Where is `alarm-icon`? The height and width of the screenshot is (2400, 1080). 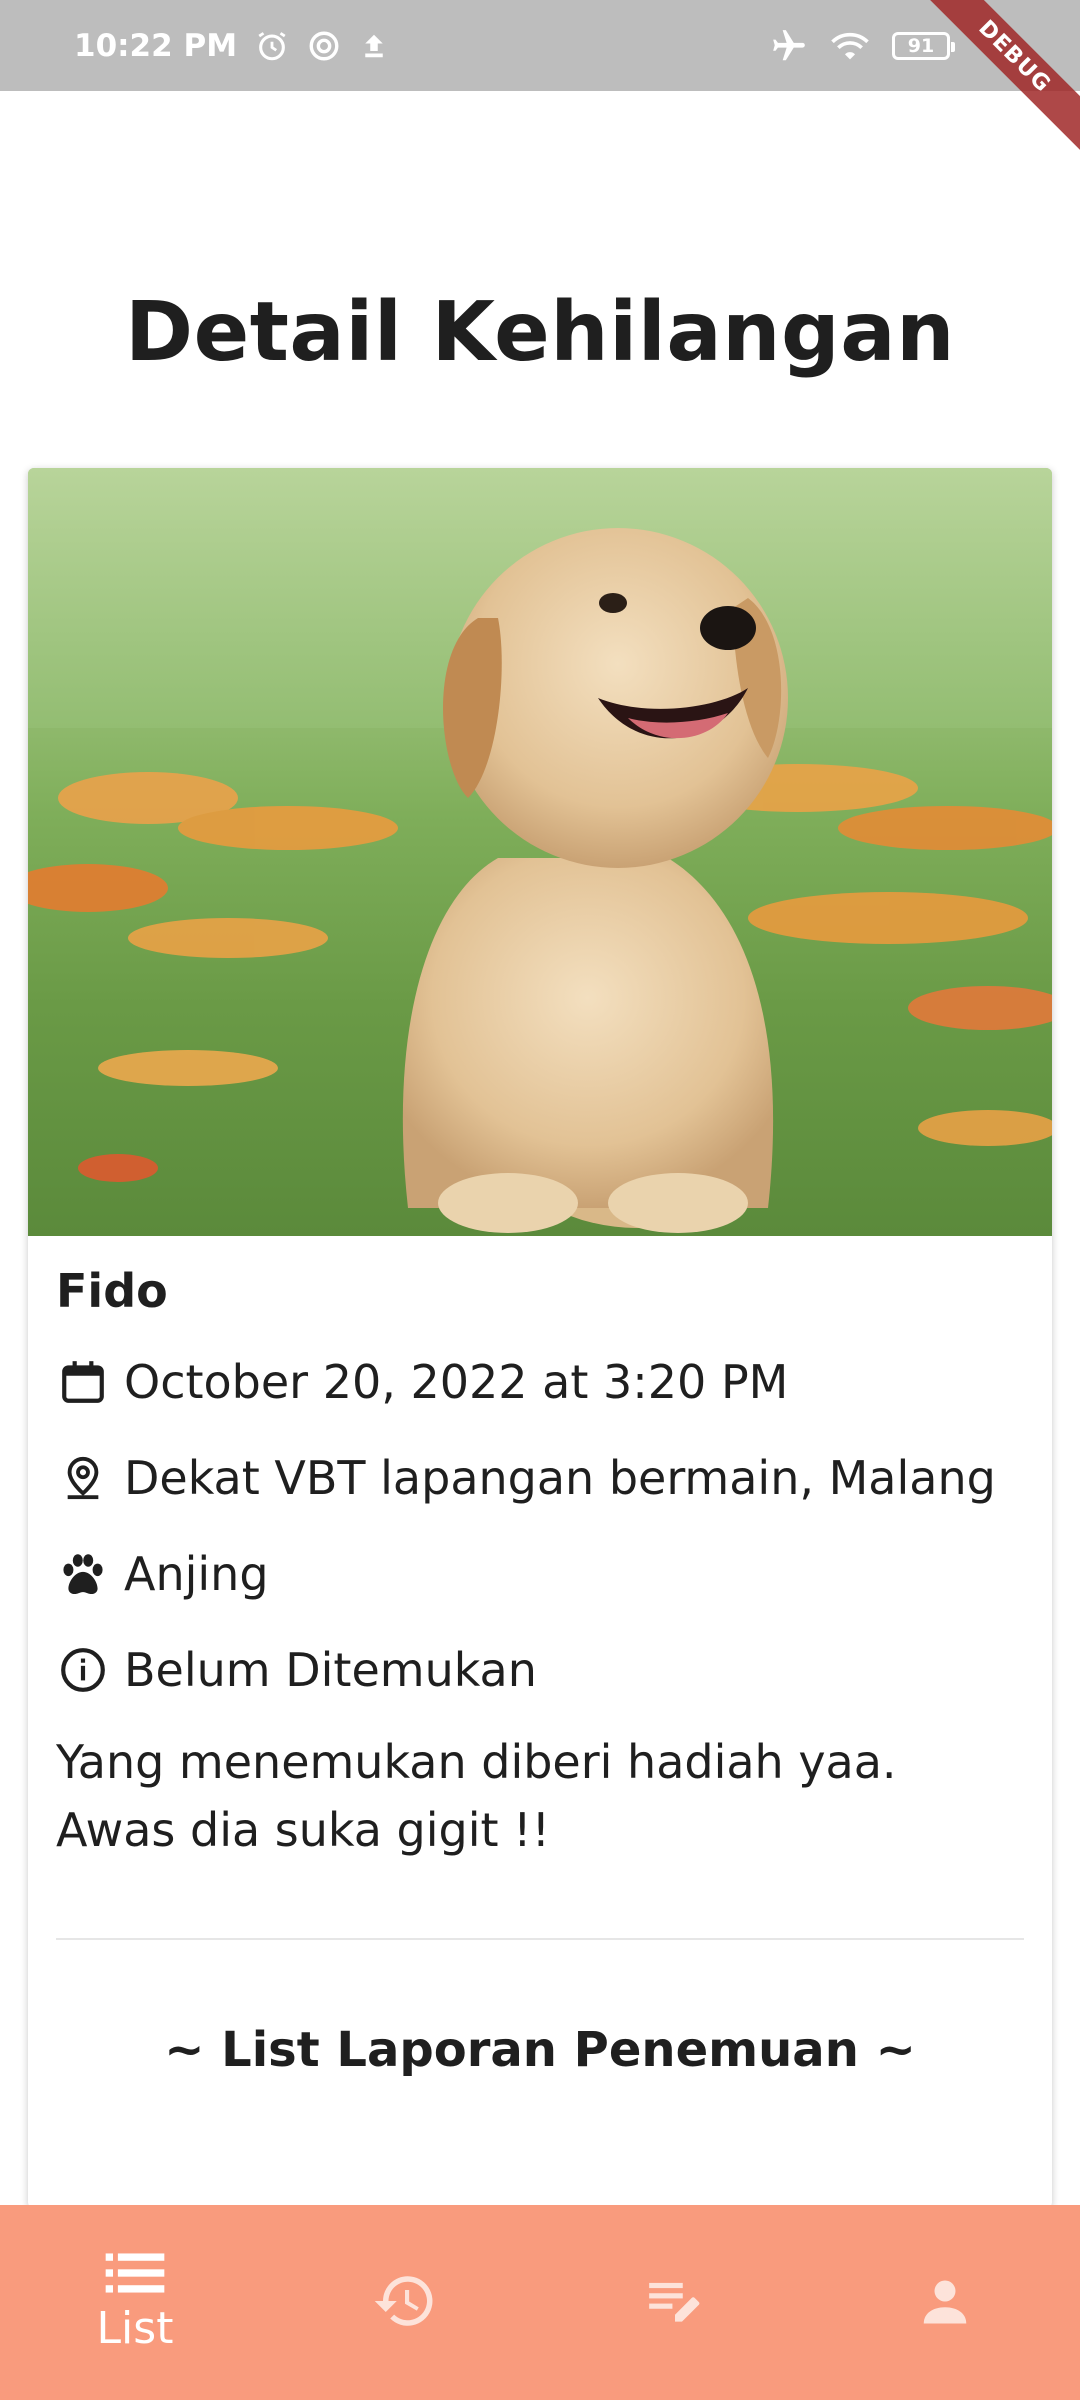 alarm-icon is located at coordinates (272, 46).